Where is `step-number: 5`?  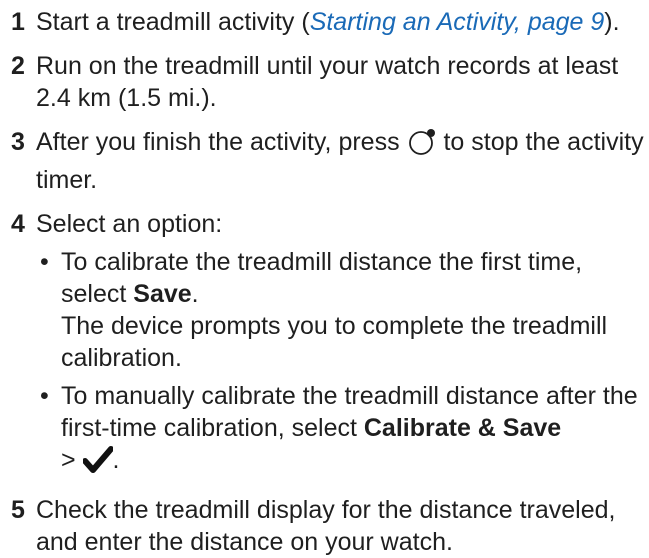 step-number: 5 is located at coordinates (18, 510).